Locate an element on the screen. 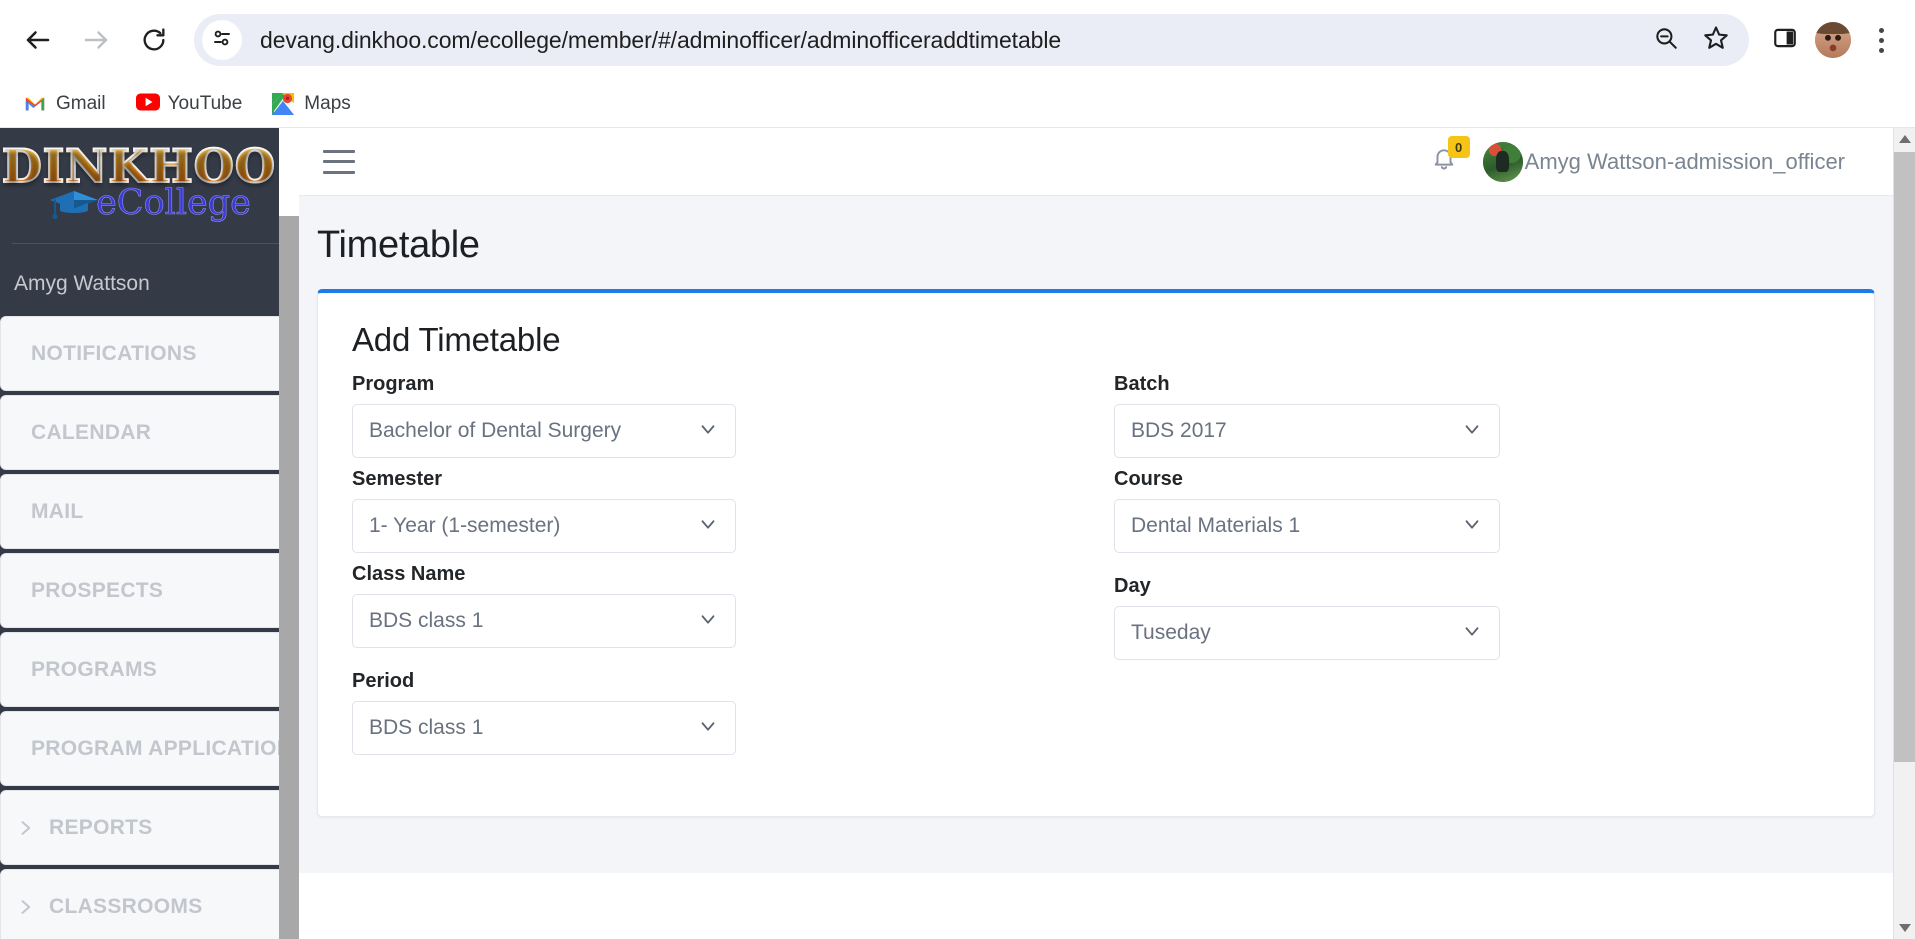  sidebar-item-label: PROGRAM APPLICATIONS is located at coordinates (165, 748).